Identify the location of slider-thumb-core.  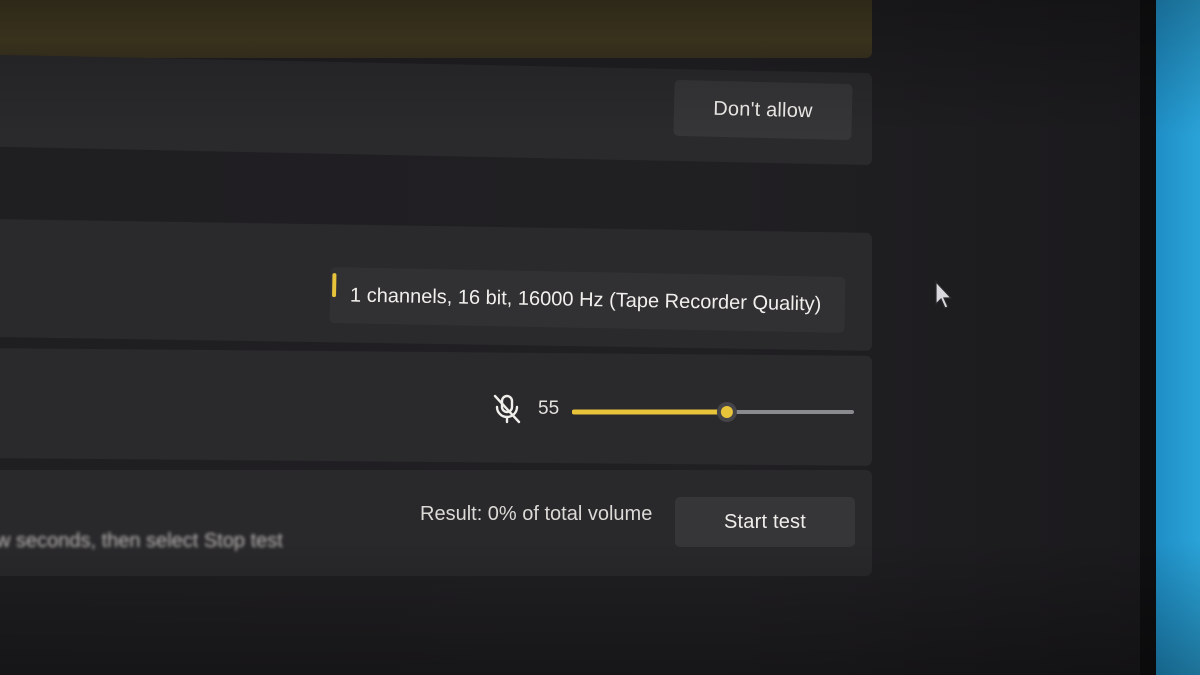
(726, 412).